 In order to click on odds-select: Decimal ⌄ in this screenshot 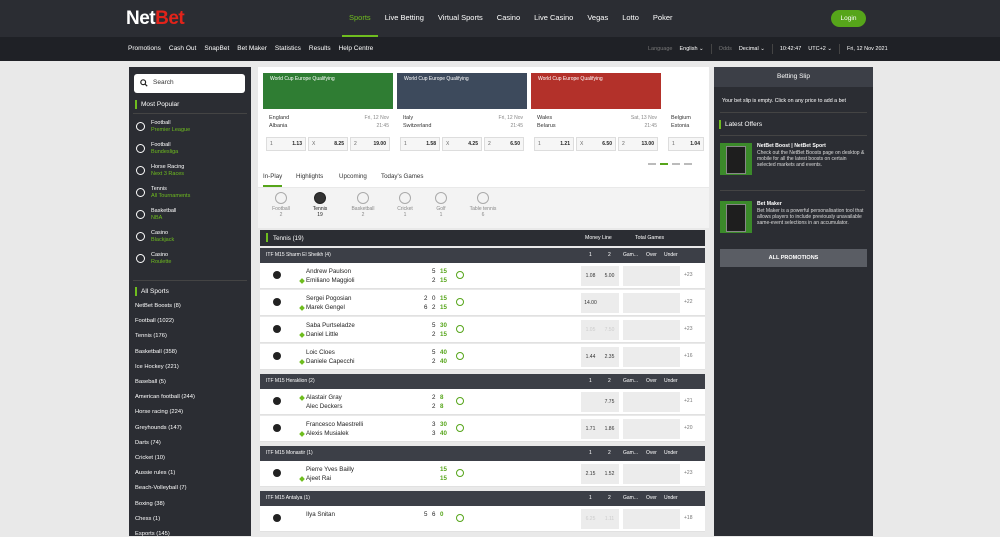, I will do `click(752, 49)`.